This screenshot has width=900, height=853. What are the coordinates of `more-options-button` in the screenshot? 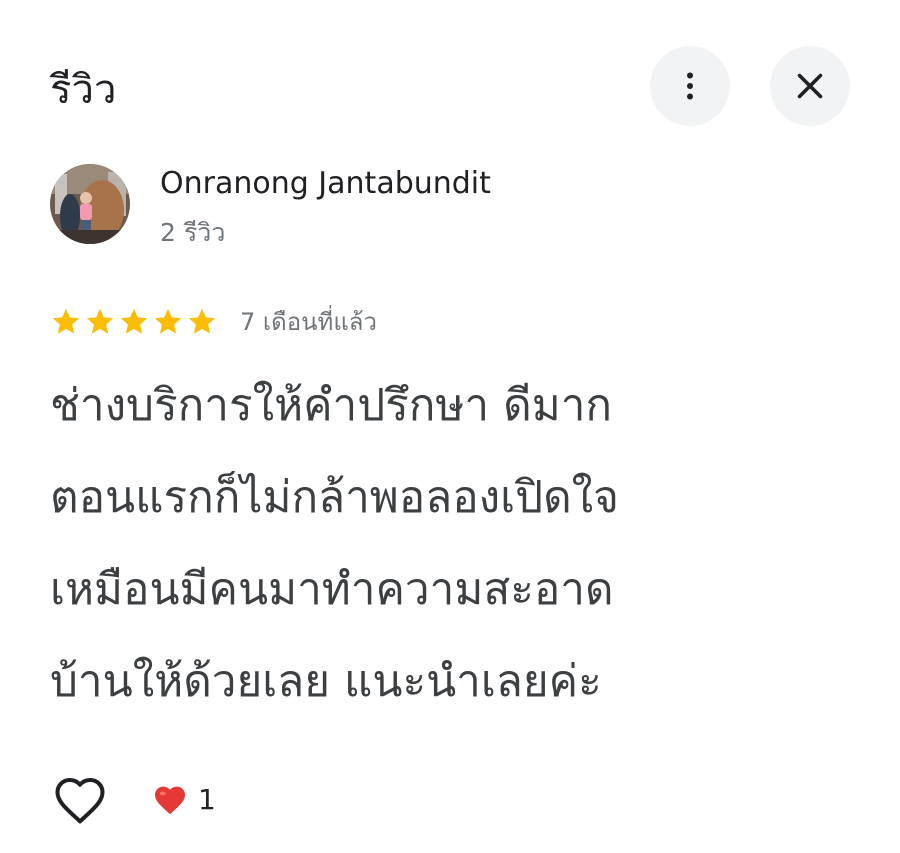 It's located at (690, 86).